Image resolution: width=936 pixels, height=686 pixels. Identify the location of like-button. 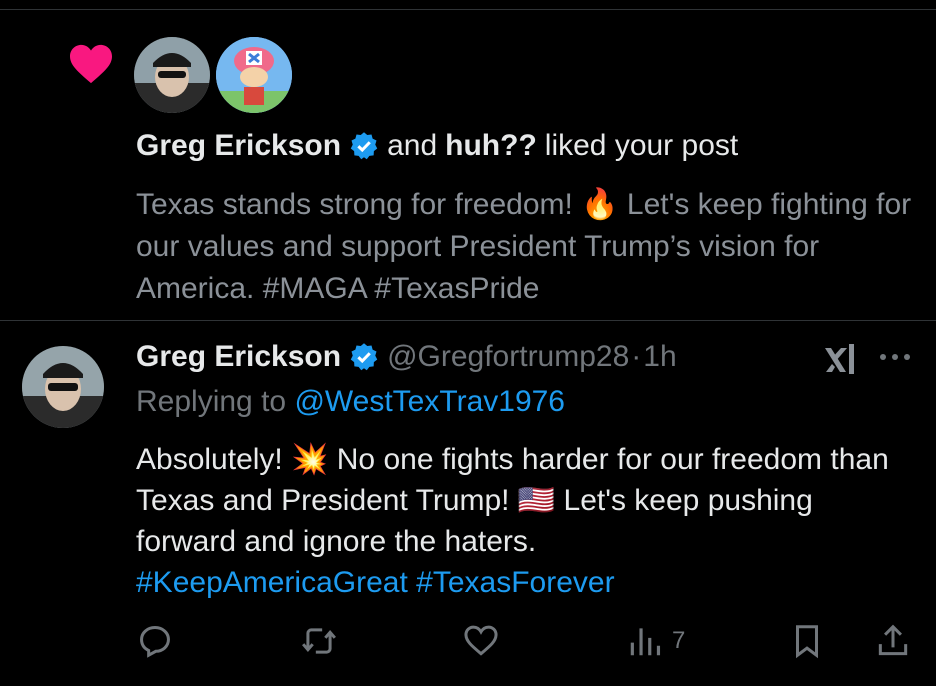
(481, 641).